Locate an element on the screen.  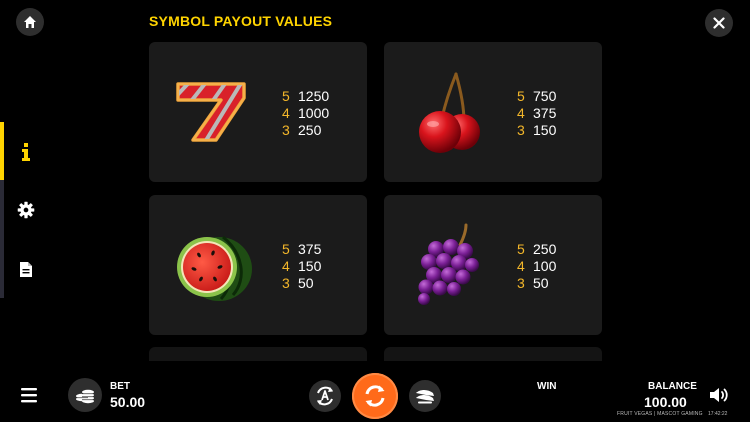
payout-row: 5 375 is located at coordinates (301, 249).